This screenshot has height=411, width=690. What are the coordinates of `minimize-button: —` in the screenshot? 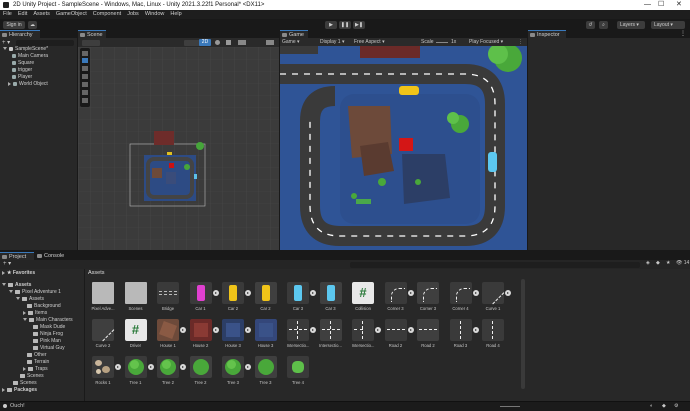 It's located at (647, 5).